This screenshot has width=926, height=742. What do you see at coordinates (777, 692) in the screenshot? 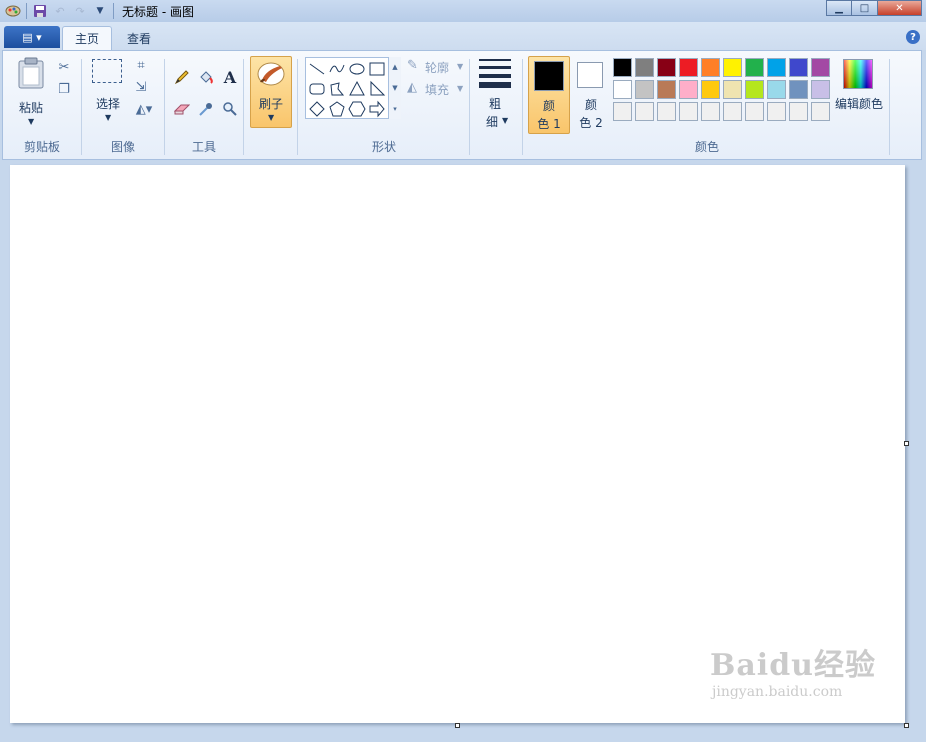
I see `watermark-url: jingyan.baidu.com` at bounding box center [777, 692].